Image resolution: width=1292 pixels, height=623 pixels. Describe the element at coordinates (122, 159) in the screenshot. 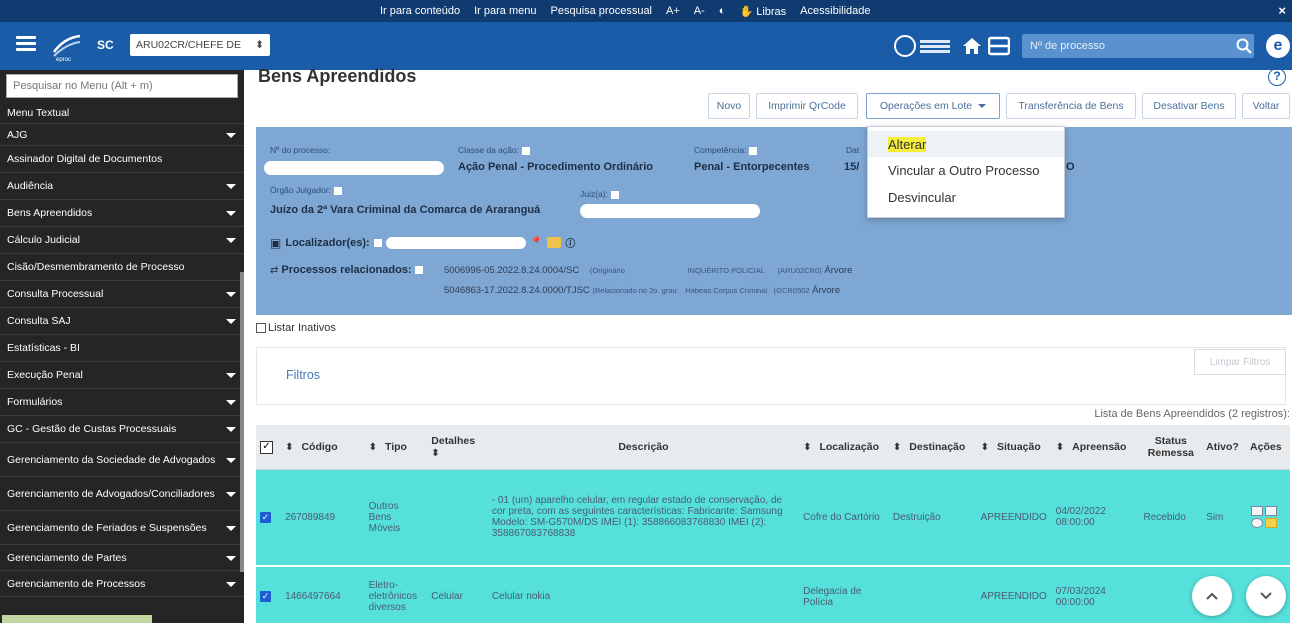

I see `sidebar-item: Assinador Digital de Documentos` at that location.